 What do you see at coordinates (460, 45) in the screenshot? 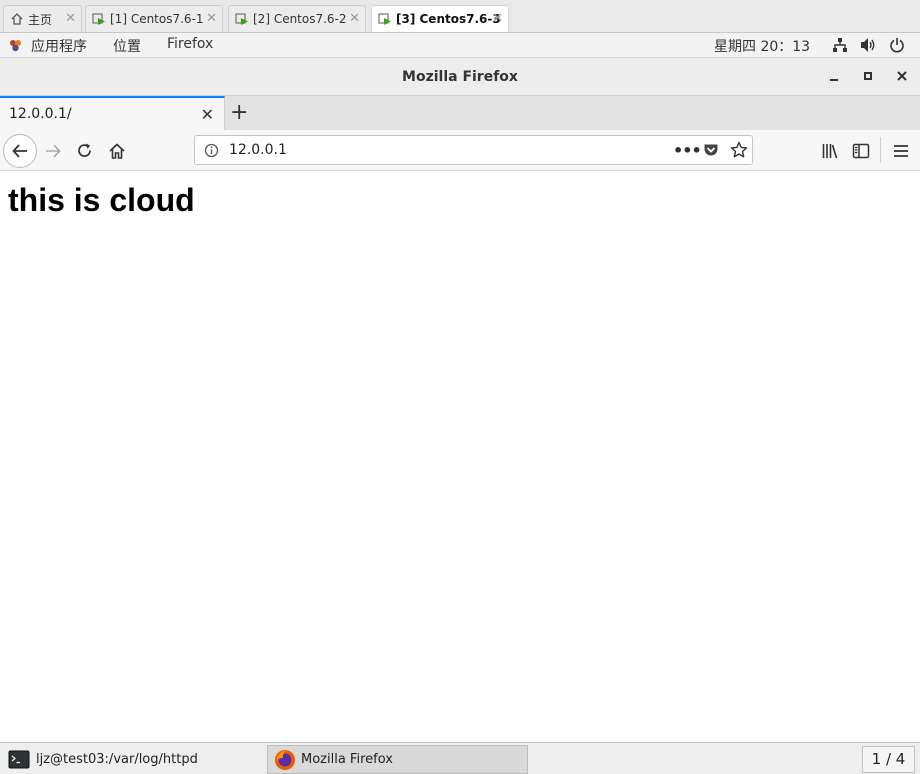
I see `gnome-top-bar: 应用程序 位置 Firefox 星期四 20：13` at bounding box center [460, 45].